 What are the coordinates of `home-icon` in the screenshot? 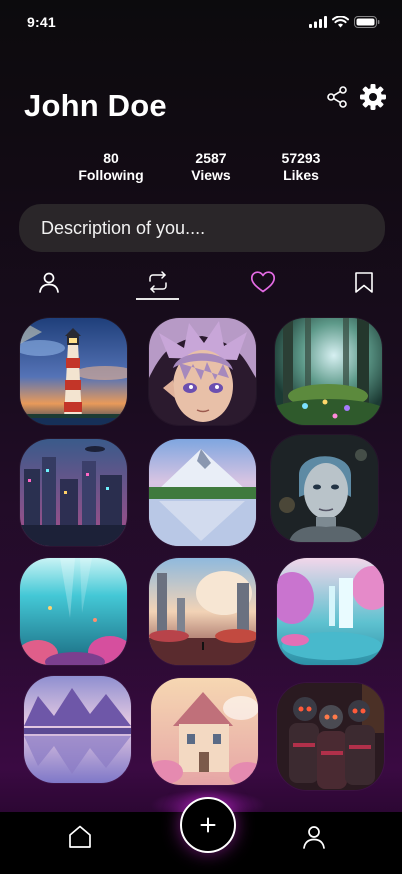 It's located at (80, 837).